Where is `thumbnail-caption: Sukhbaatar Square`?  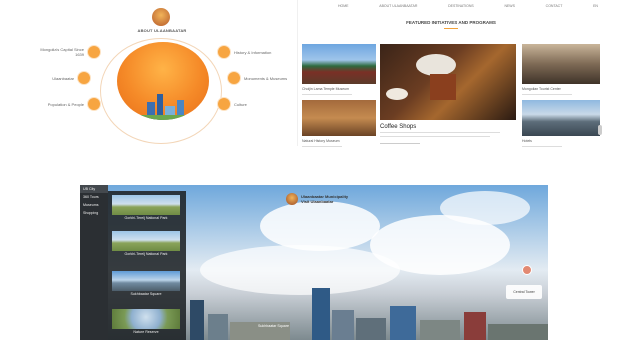 thumbnail-caption: Sukhbaatar Square is located at coordinates (146, 294).